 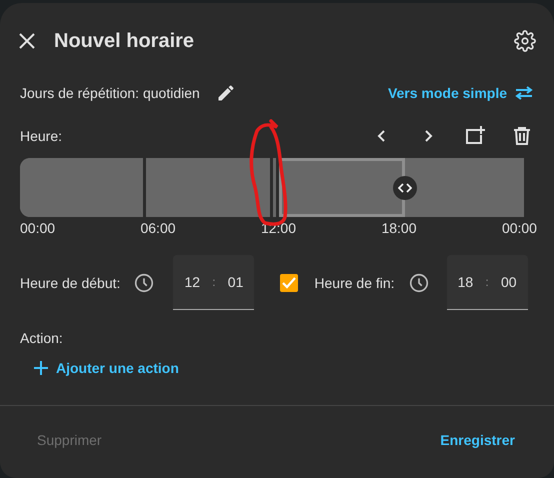 What do you see at coordinates (475, 136) in the screenshot?
I see `add-block-button` at bounding box center [475, 136].